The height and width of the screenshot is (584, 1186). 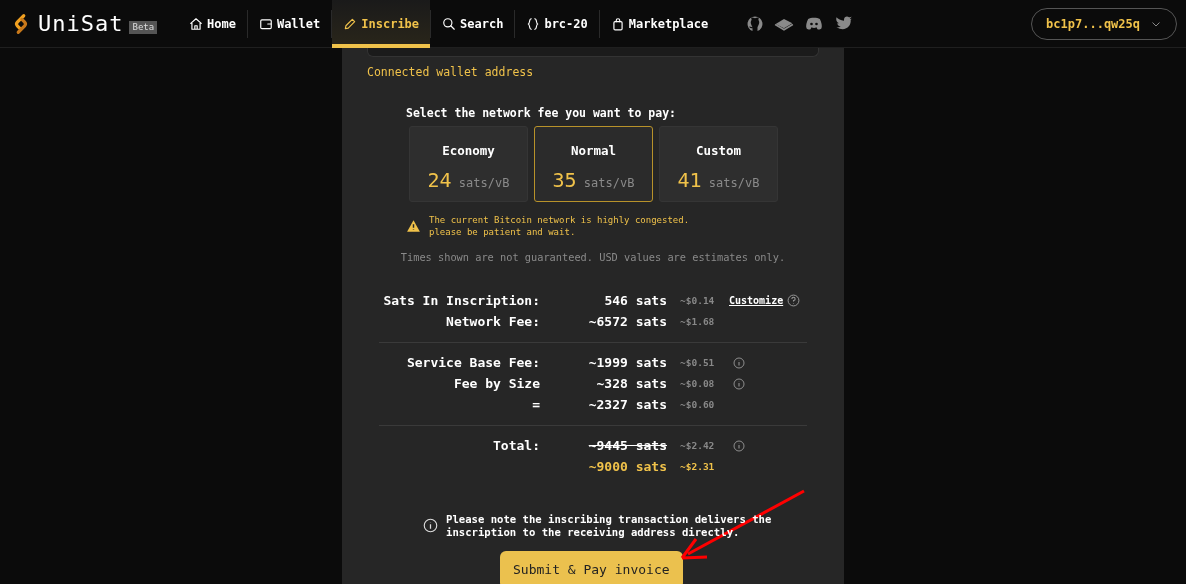 What do you see at coordinates (697, 466) in the screenshot?
I see `usd-amount: ~$2.31` at bounding box center [697, 466].